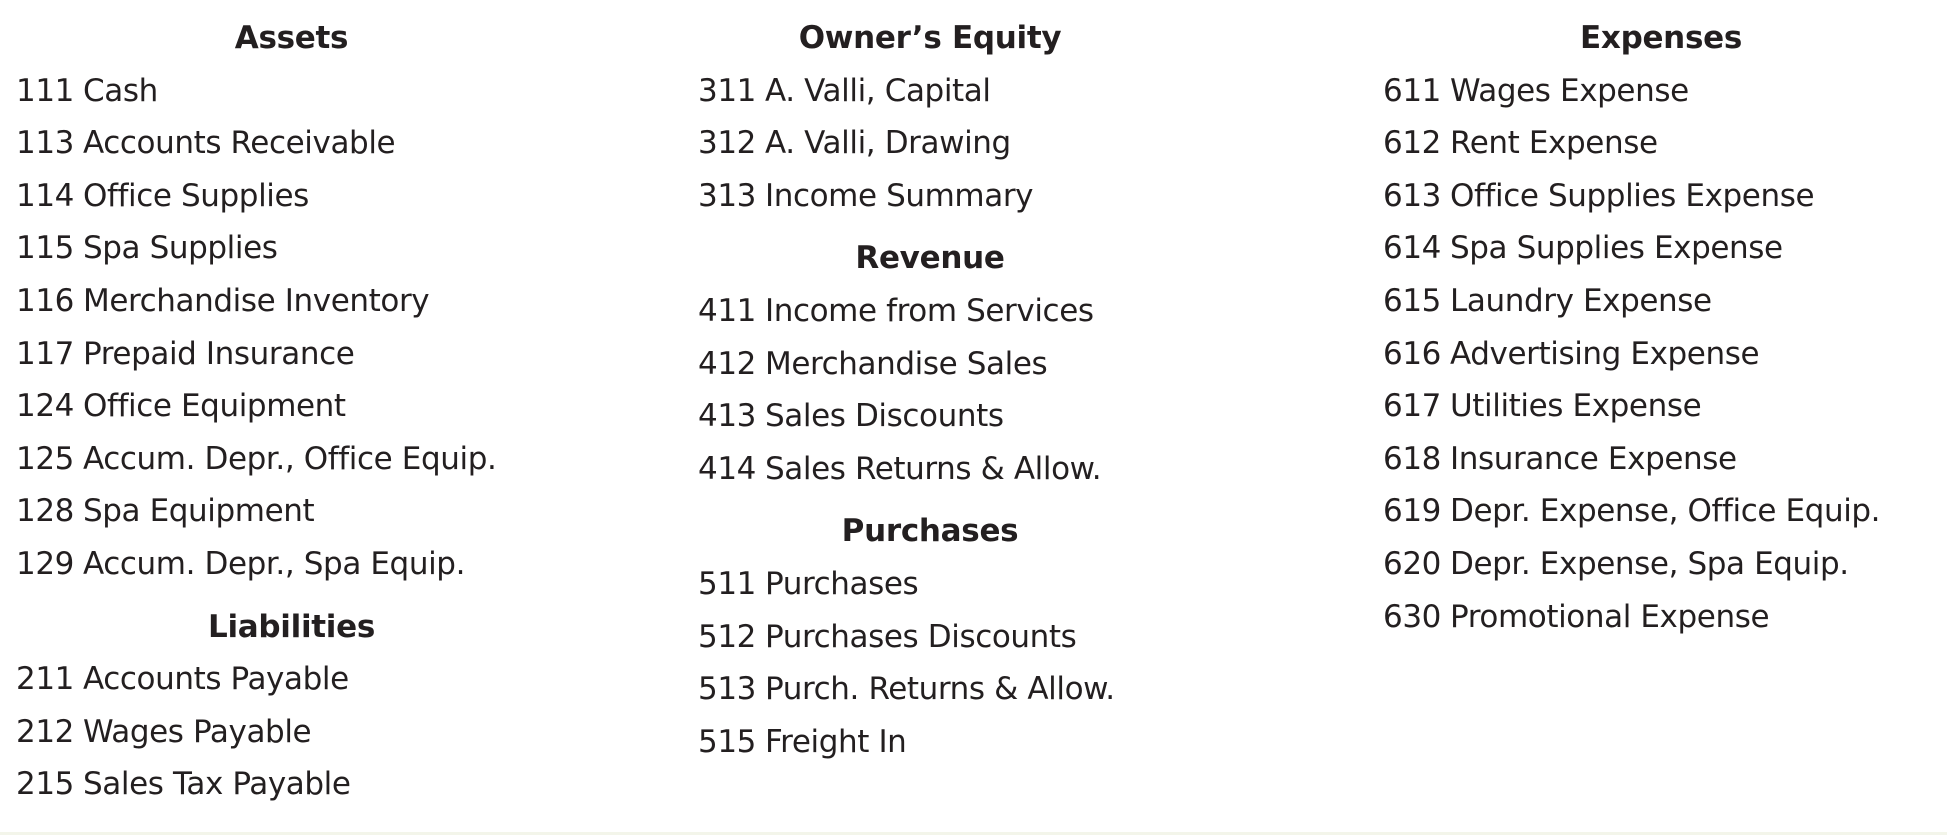 Image resolution: width=1947 pixels, height=835 pixels. Describe the element at coordinates (1412, 511) in the screenshot. I see `account-number: 619` at that location.